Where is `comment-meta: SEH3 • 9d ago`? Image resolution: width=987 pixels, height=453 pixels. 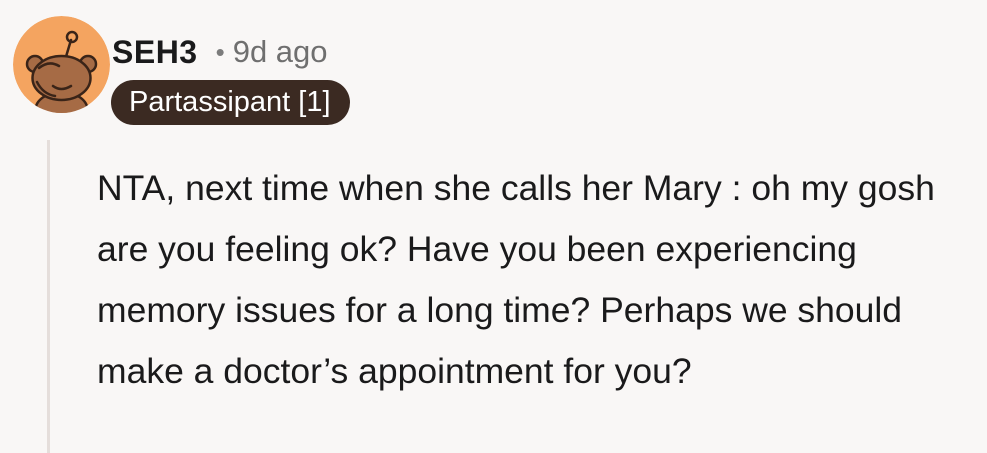 comment-meta: SEH3 • 9d ago is located at coordinates (220, 52).